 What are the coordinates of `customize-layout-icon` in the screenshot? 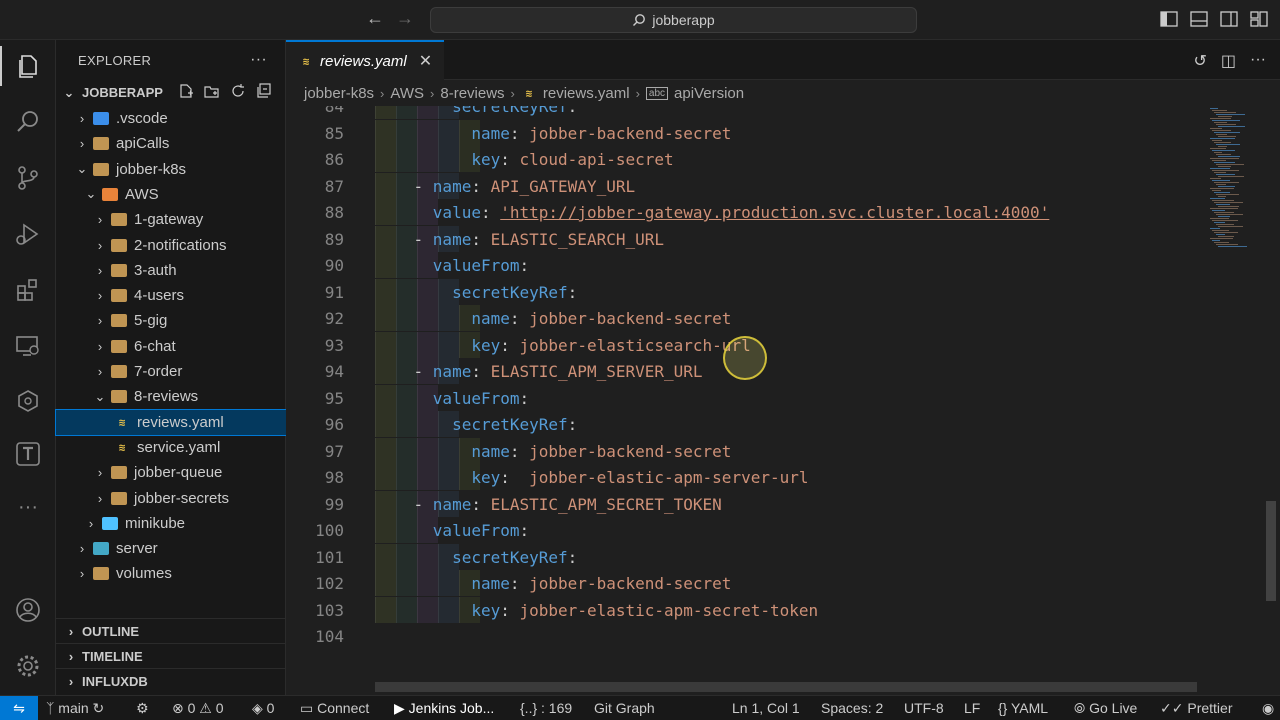 It's located at (1259, 19).